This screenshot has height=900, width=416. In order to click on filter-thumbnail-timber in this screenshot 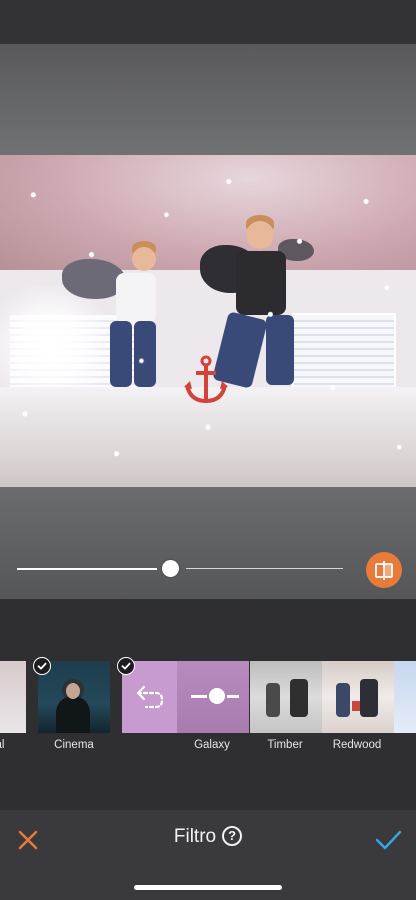, I will do `click(286, 697)`.